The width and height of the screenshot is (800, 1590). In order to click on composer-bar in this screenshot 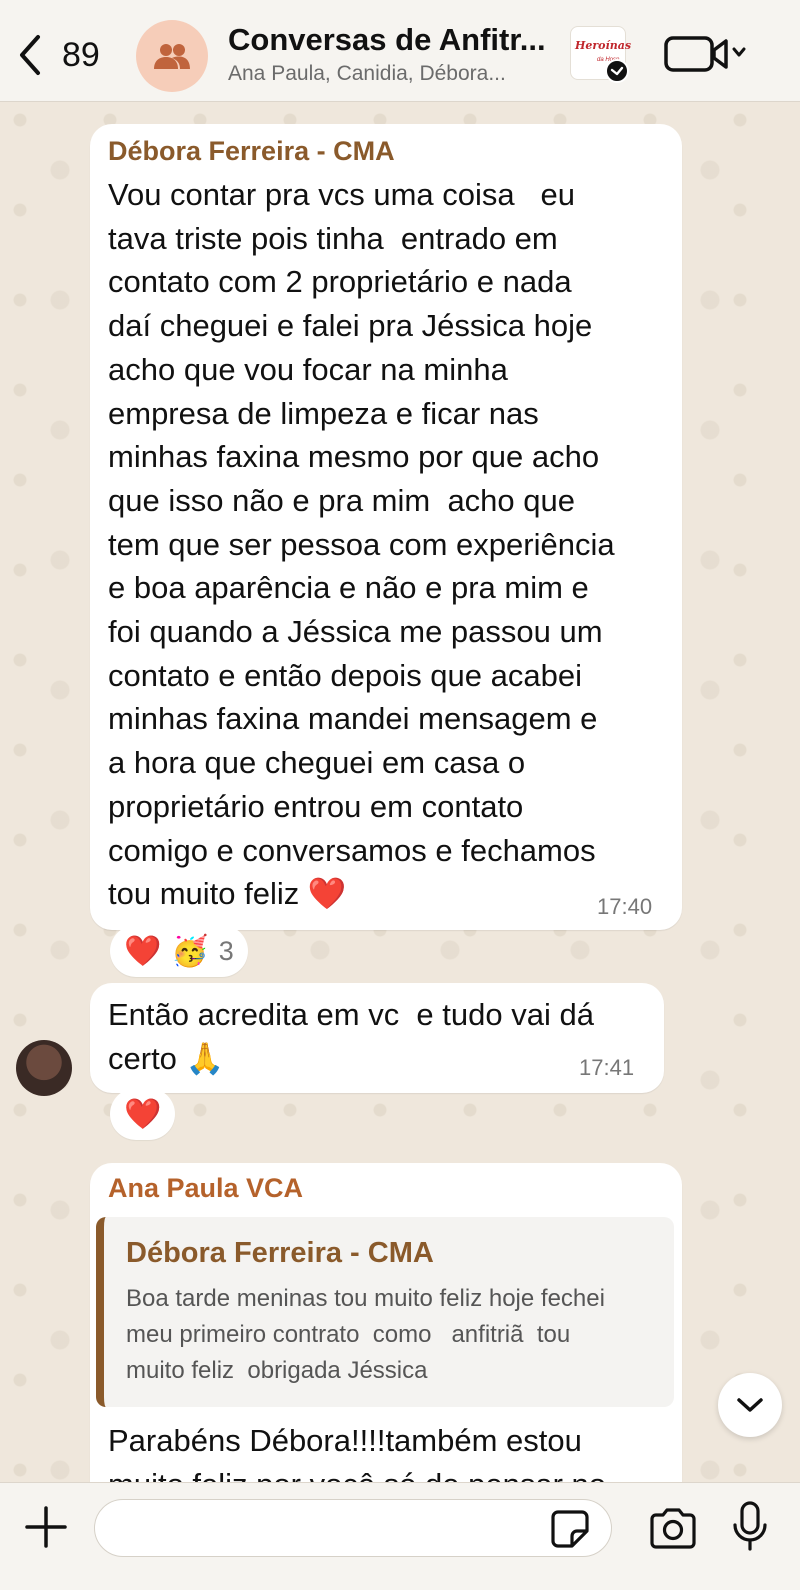, I will do `click(400, 1536)`.